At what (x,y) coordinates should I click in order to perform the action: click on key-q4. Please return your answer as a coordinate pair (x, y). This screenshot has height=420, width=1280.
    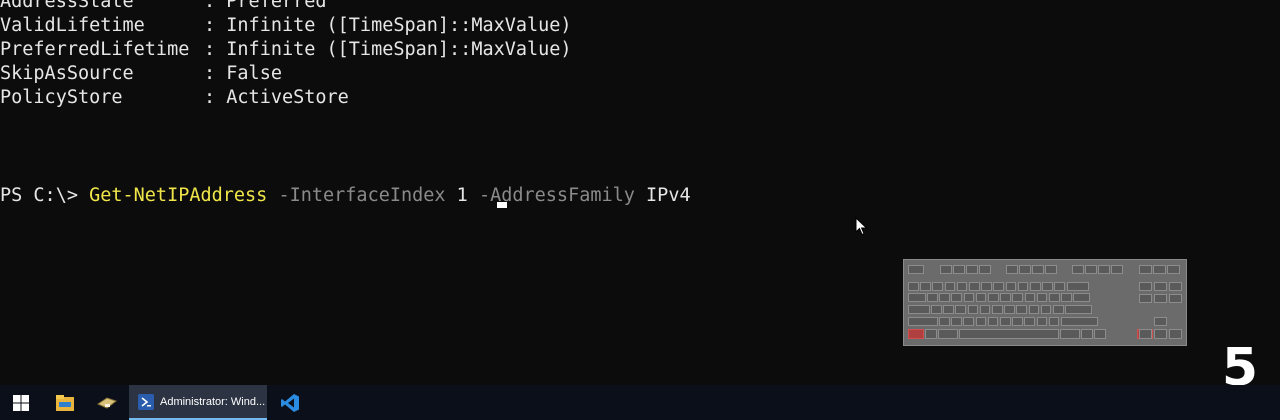
    Looking at the image, I should click on (981, 297).